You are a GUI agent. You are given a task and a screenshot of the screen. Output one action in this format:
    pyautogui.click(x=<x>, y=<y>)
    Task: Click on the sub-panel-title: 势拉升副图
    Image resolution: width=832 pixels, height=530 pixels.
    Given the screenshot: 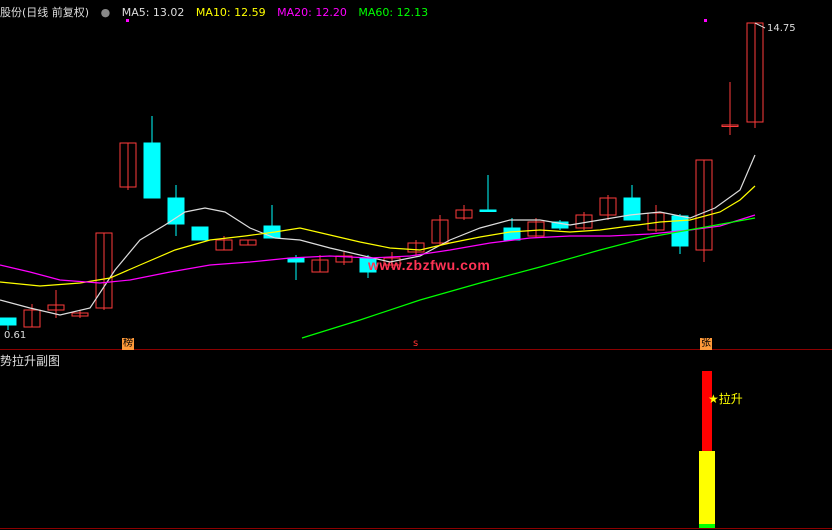 What is the action you would take?
    pyautogui.click(x=30, y=361)
    